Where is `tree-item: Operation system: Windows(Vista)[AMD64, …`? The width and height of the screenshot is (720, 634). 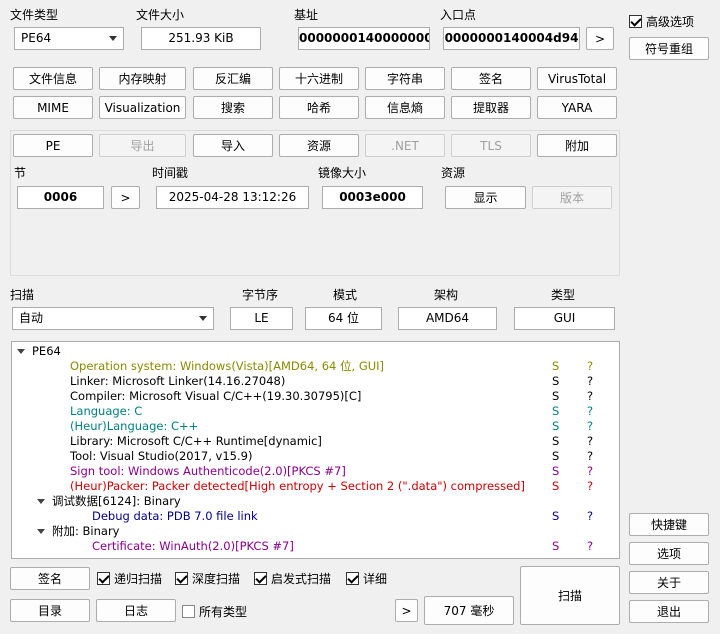
tree-item: Operation system: Windows(Vista)[AMD64, … is located at coordinates (315, 366).